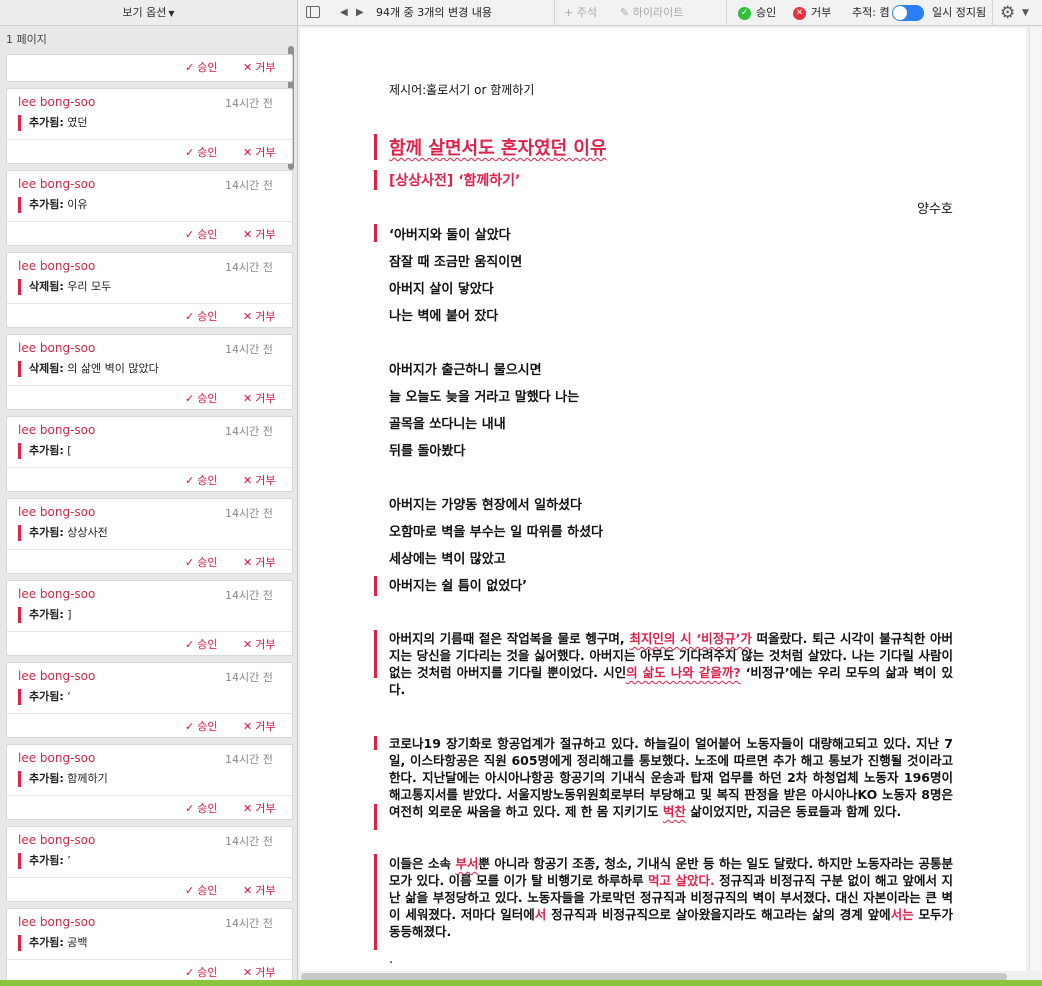  I want to click on change-card: lee bong-soo 14시간 전 추가됨: ‘ ✓ 승인 ✕ 거부, so click(149, 700).